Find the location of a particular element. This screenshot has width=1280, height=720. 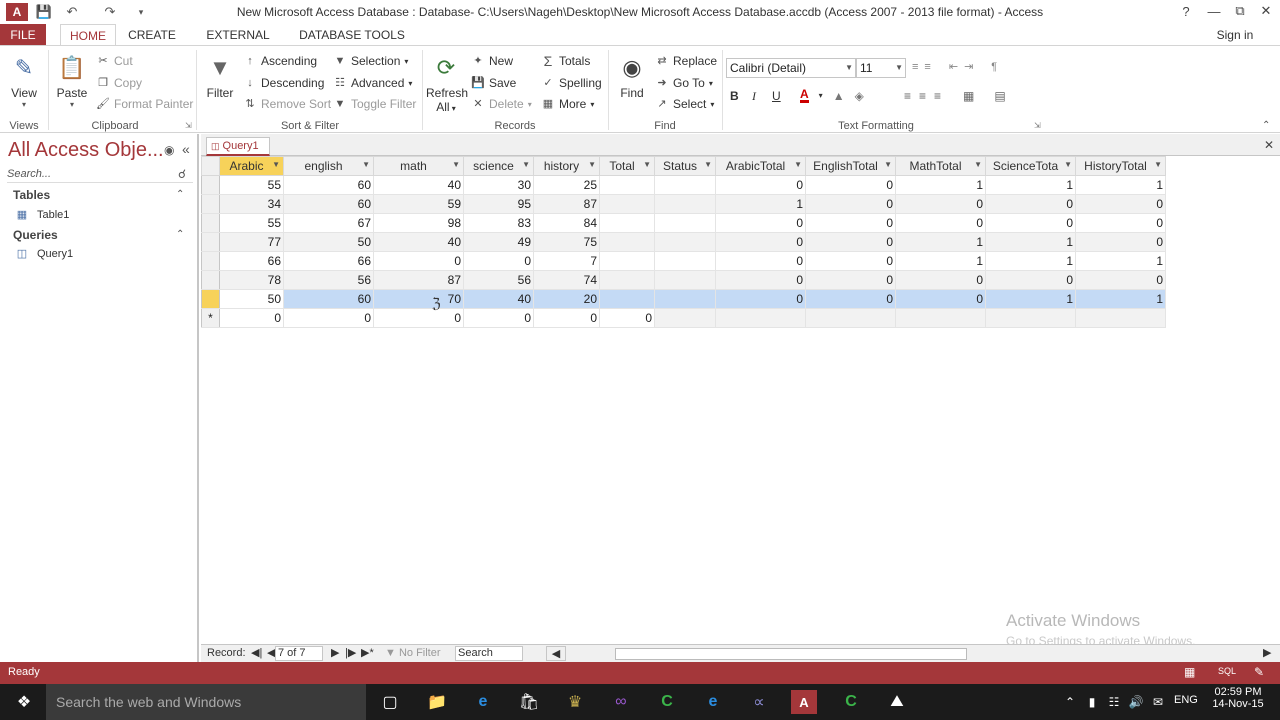

new-record-nav-button: ▶* is located at coordinates (367, 652).